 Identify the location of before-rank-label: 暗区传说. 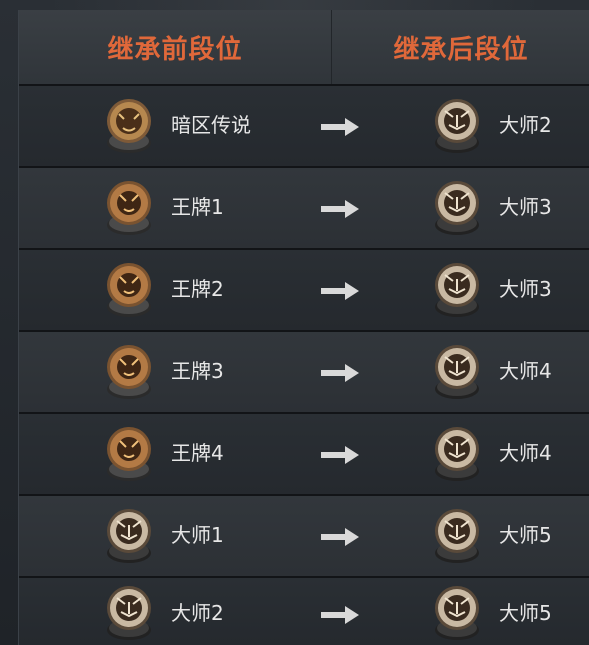
(211, 125).